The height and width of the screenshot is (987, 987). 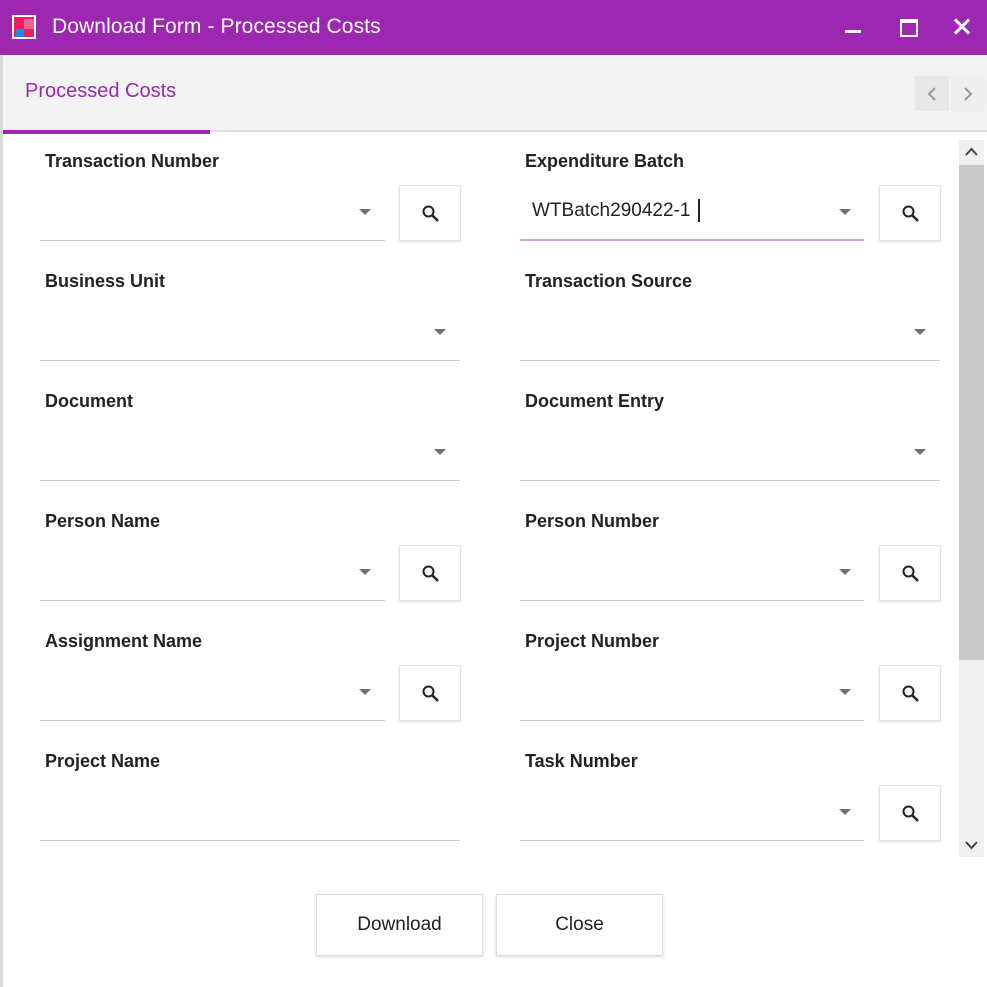 What do you see at coordinates (592, 641) in the screenshot?
I see `project-number-label: Project Number` at bounding box center [592, 641].